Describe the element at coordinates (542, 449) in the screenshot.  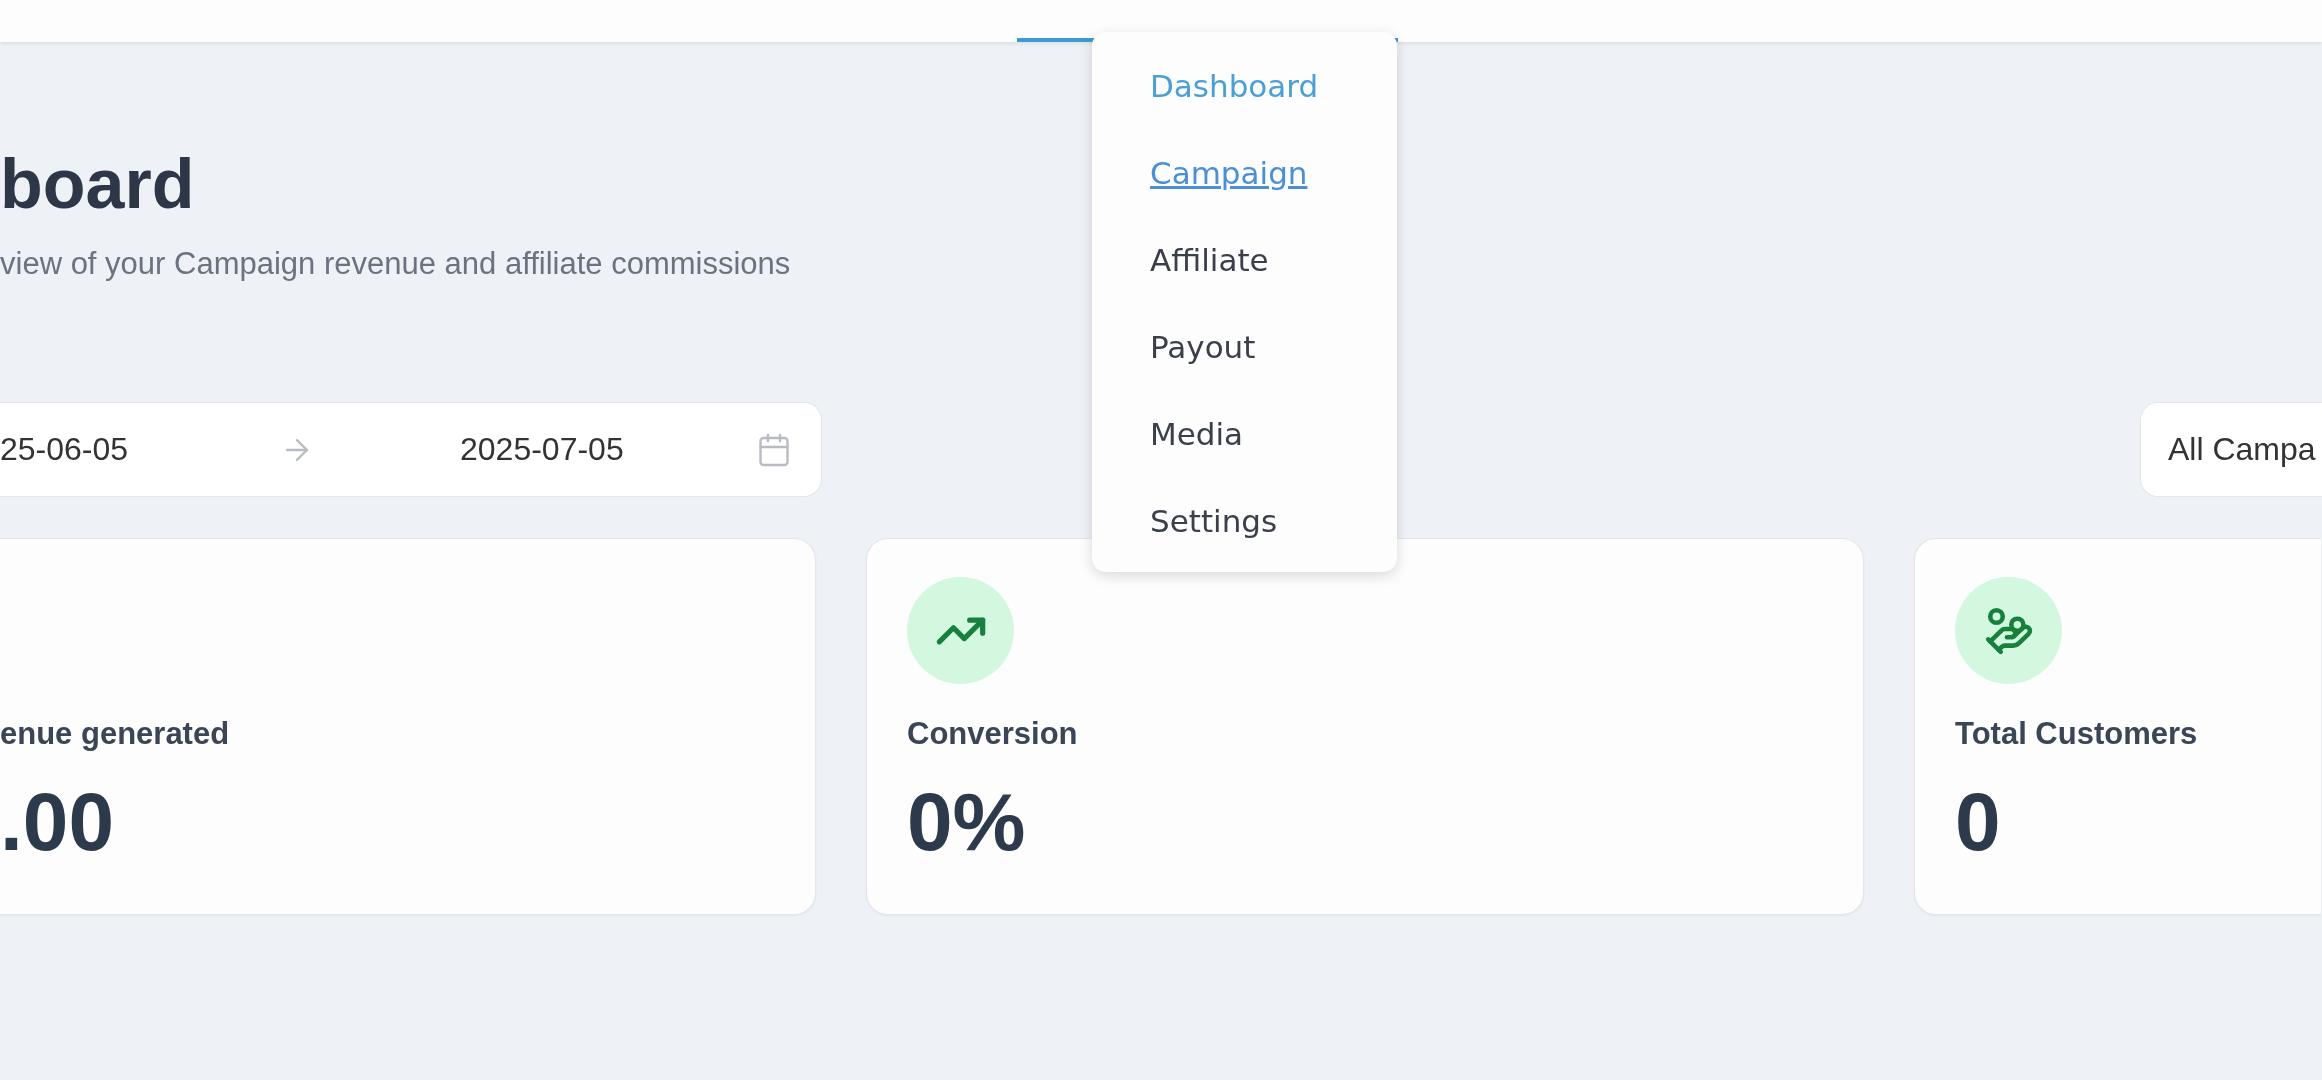
I see `end-date: 2025-07-05` at that location.